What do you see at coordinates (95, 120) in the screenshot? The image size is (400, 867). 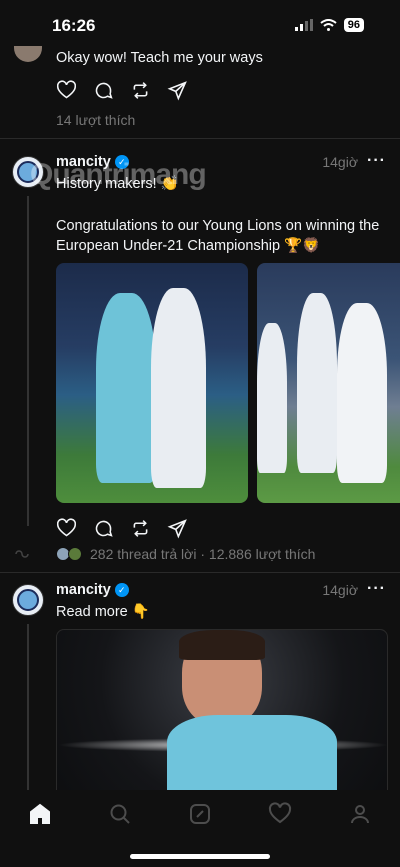 I see `likes-count: 14 lượt thích` at bounding box center [95, 120].